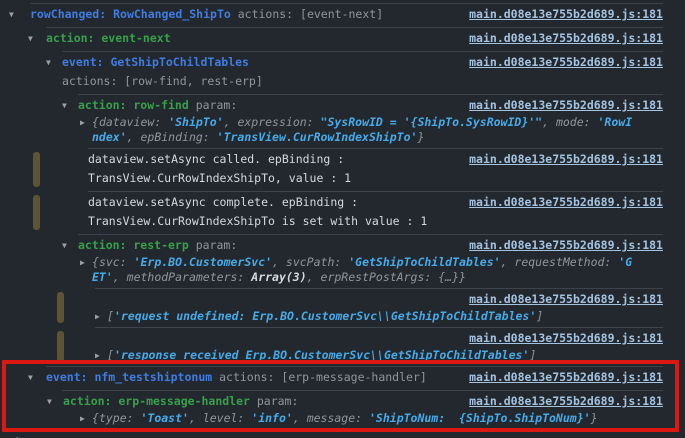 This screenshot has height=438, width=685. What do you see at coordinates (189, 277) in the screenshot?
I see `log-text: methodParameters:` at bounding box center [189, 277].